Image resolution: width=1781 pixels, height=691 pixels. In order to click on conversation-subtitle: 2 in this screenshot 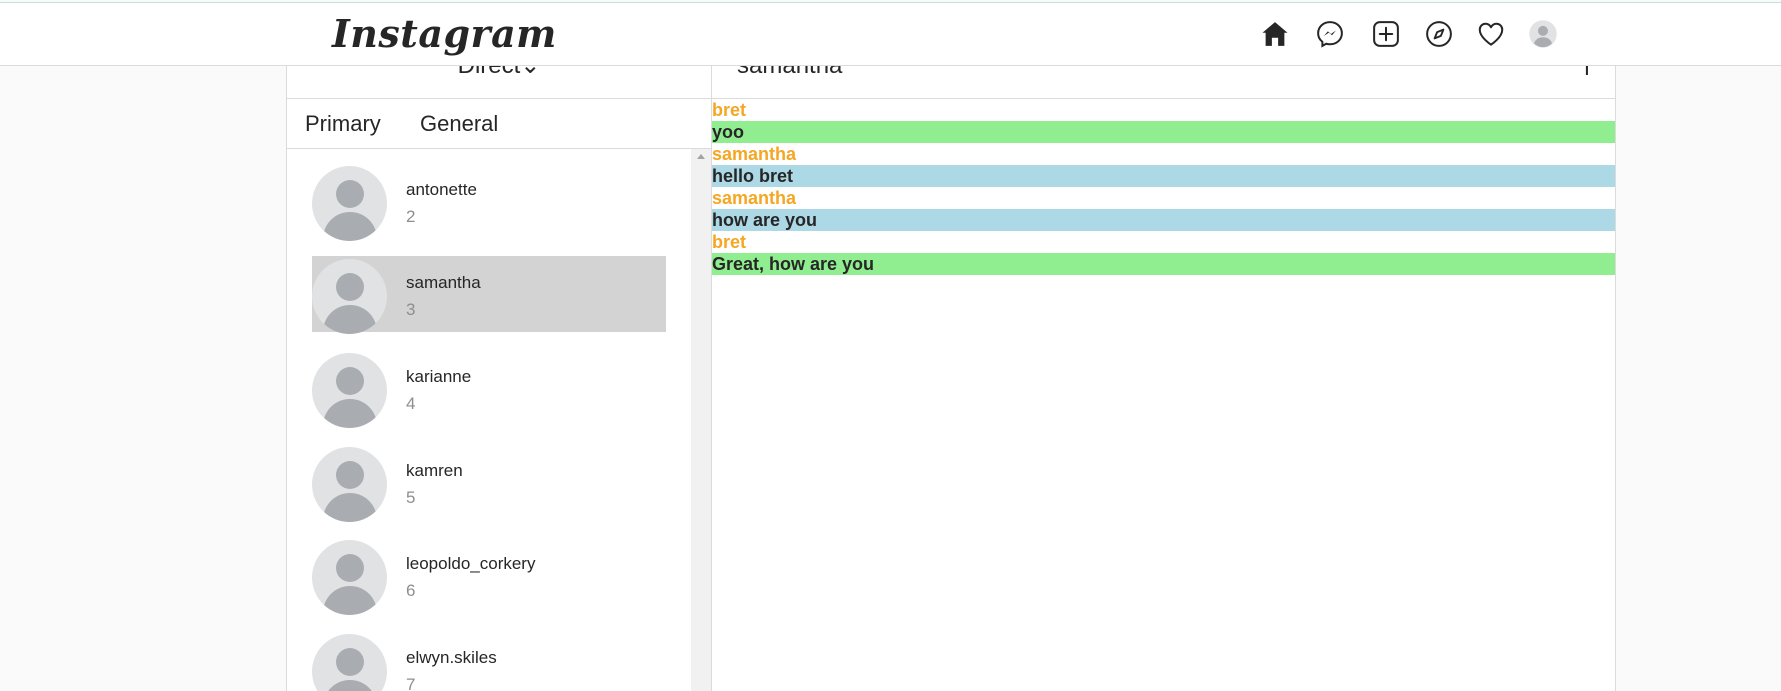, I will do `click(411, 216)`.